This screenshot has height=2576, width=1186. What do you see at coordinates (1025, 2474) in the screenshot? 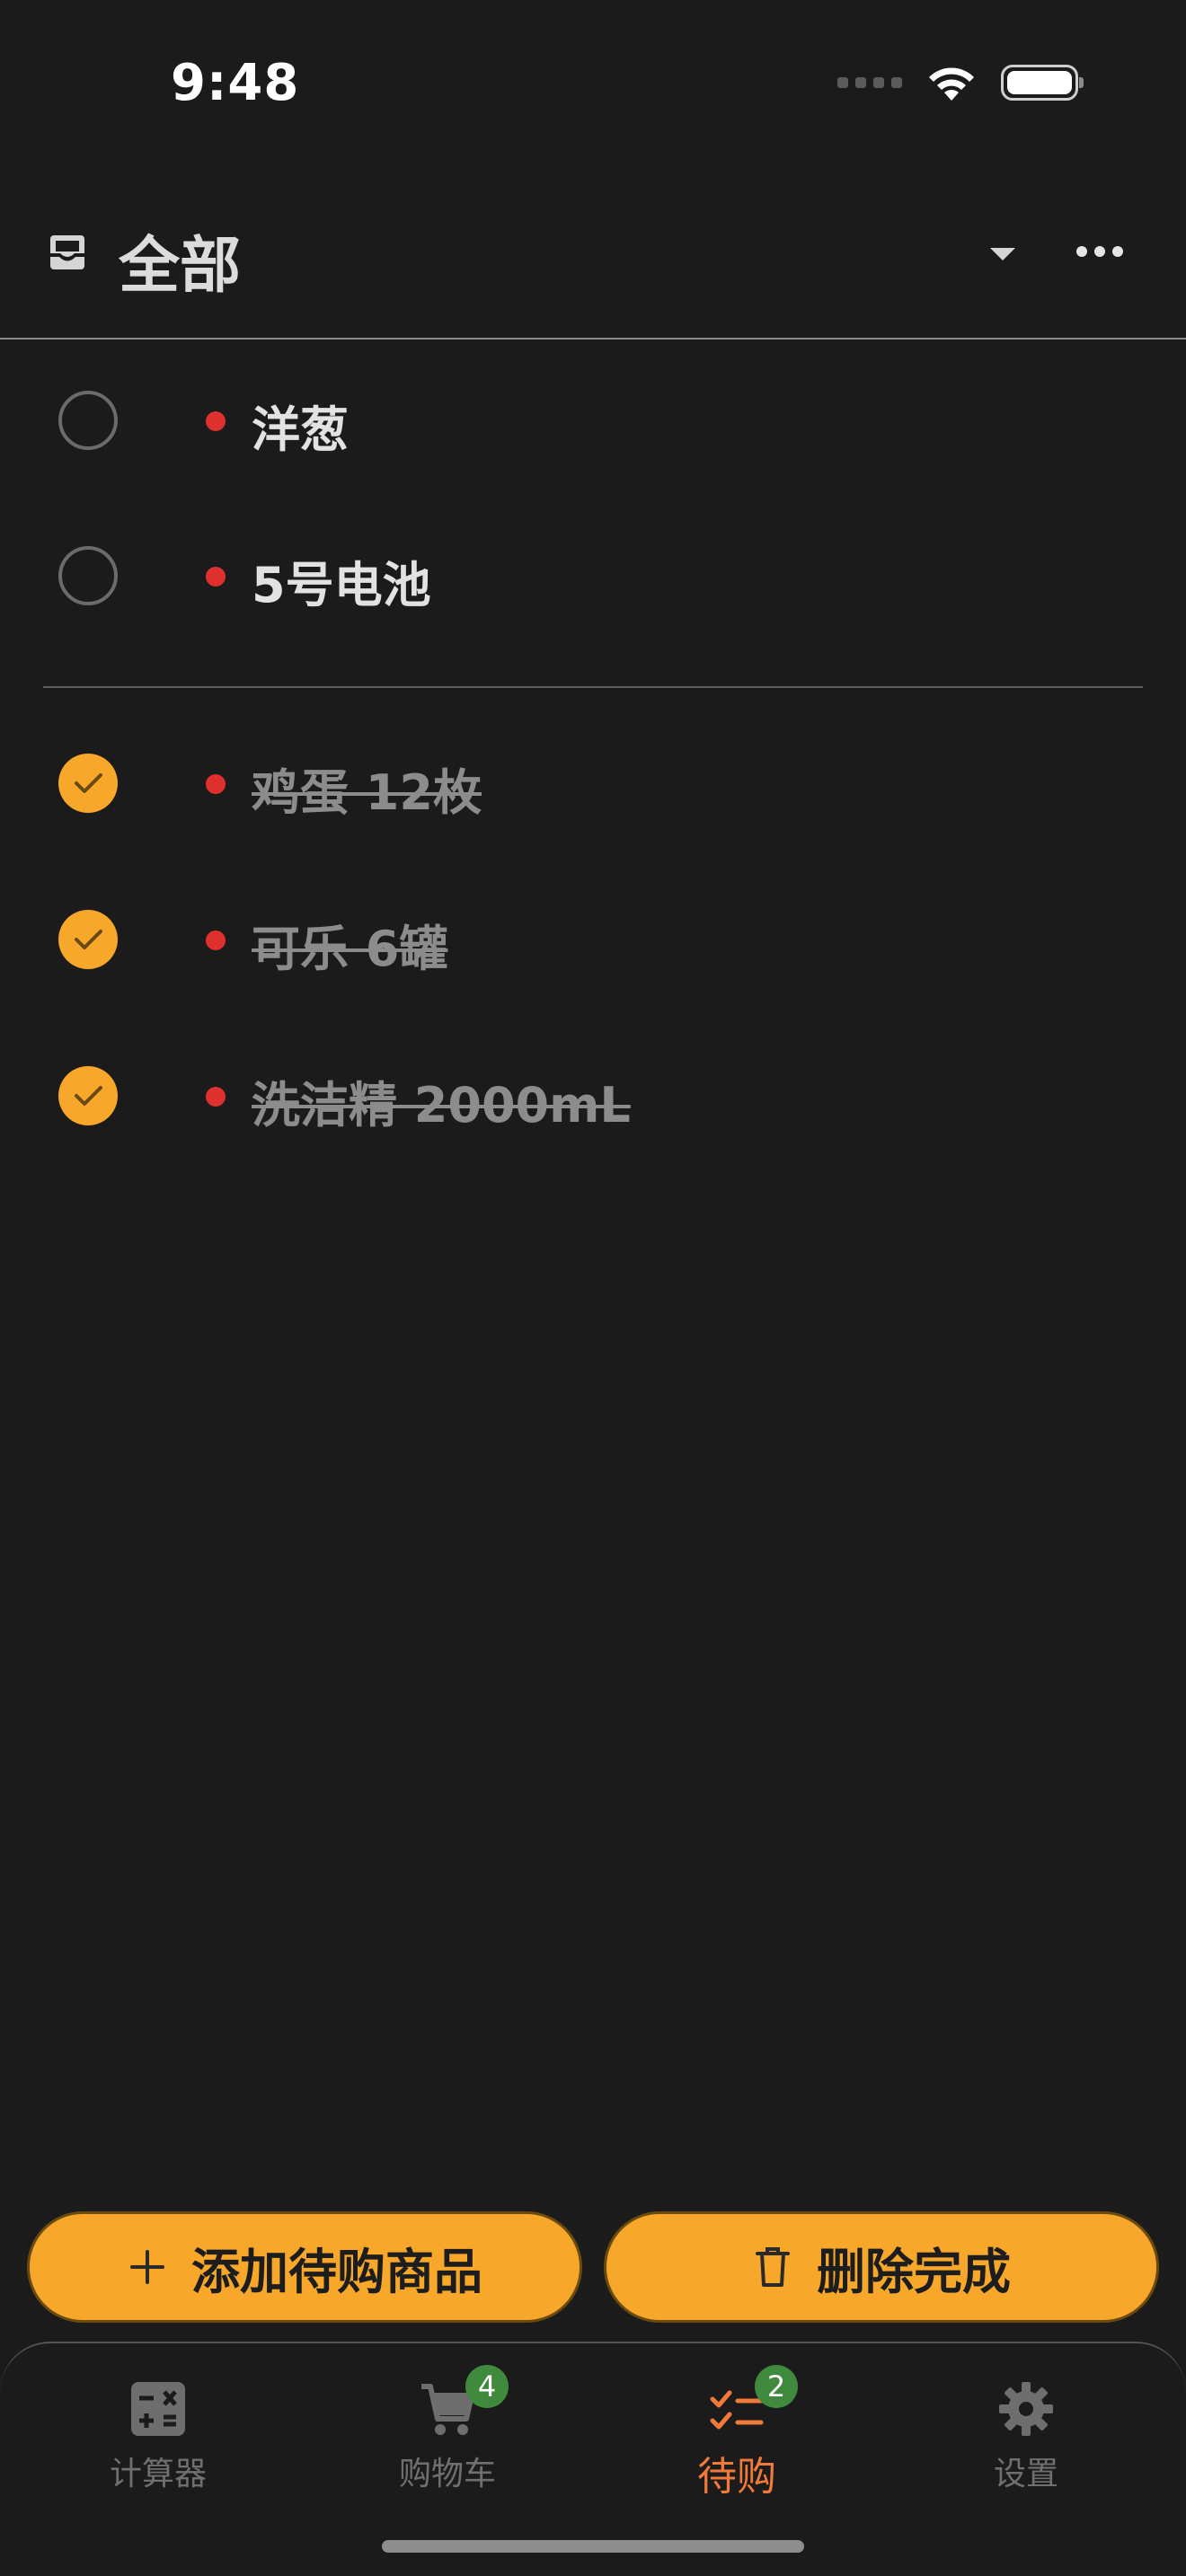
I see `tab-settings-label: 设置` at bounding box center [1025, 2474].